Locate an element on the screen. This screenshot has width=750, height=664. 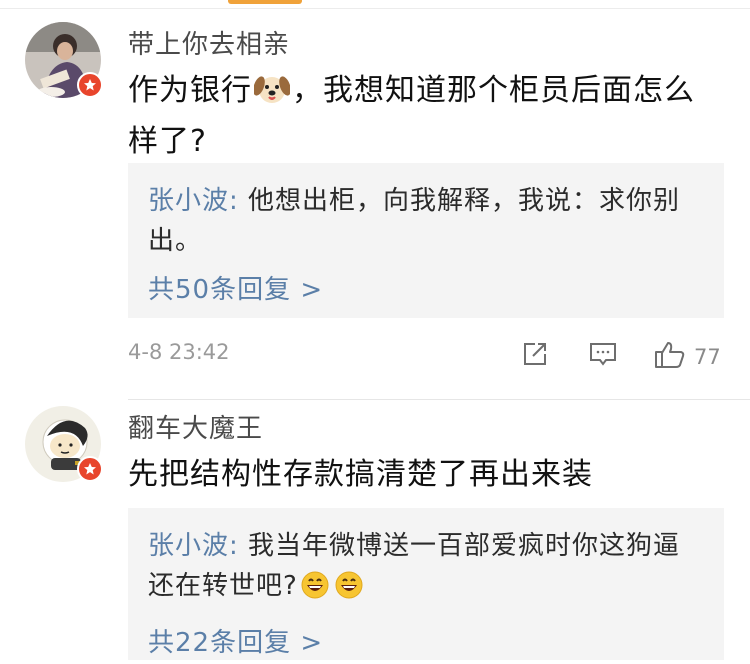
comment-button is located at coordinates (603, 356).